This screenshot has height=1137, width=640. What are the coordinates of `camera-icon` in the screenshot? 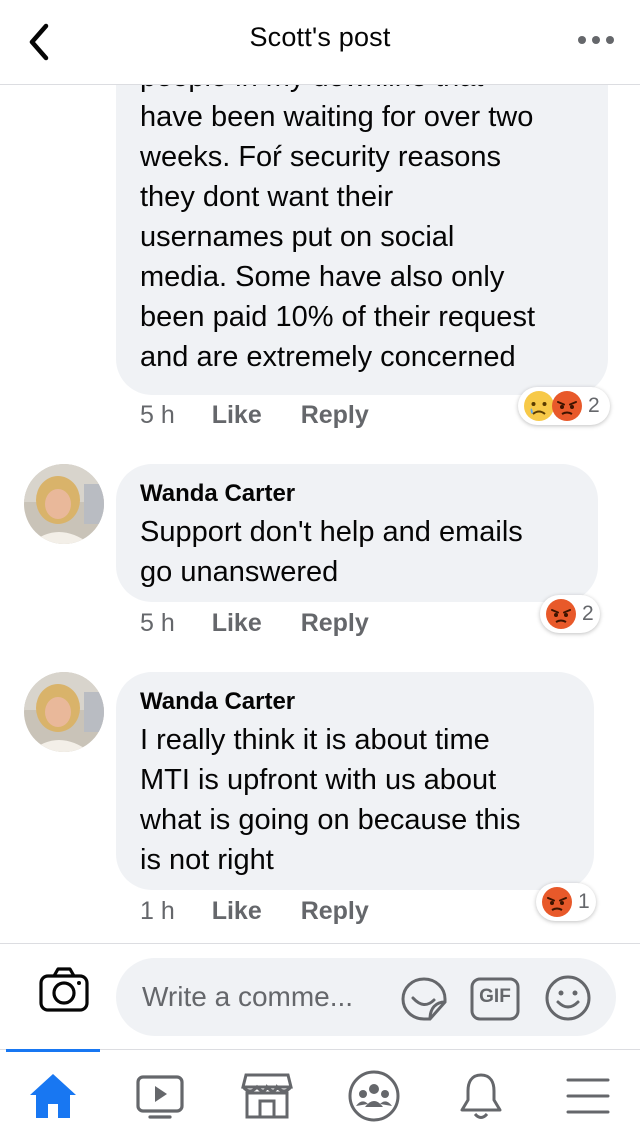 It's located at (64, 989).